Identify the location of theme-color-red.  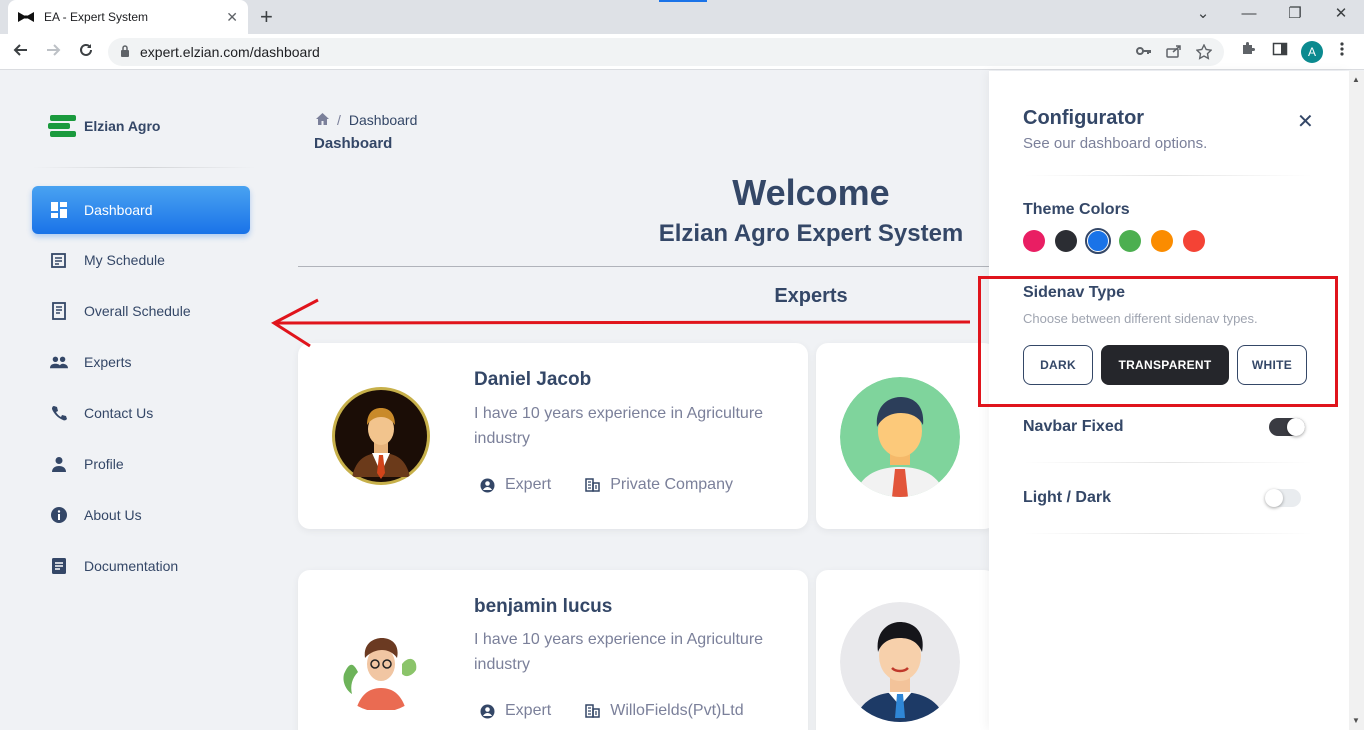
(1194, 241).